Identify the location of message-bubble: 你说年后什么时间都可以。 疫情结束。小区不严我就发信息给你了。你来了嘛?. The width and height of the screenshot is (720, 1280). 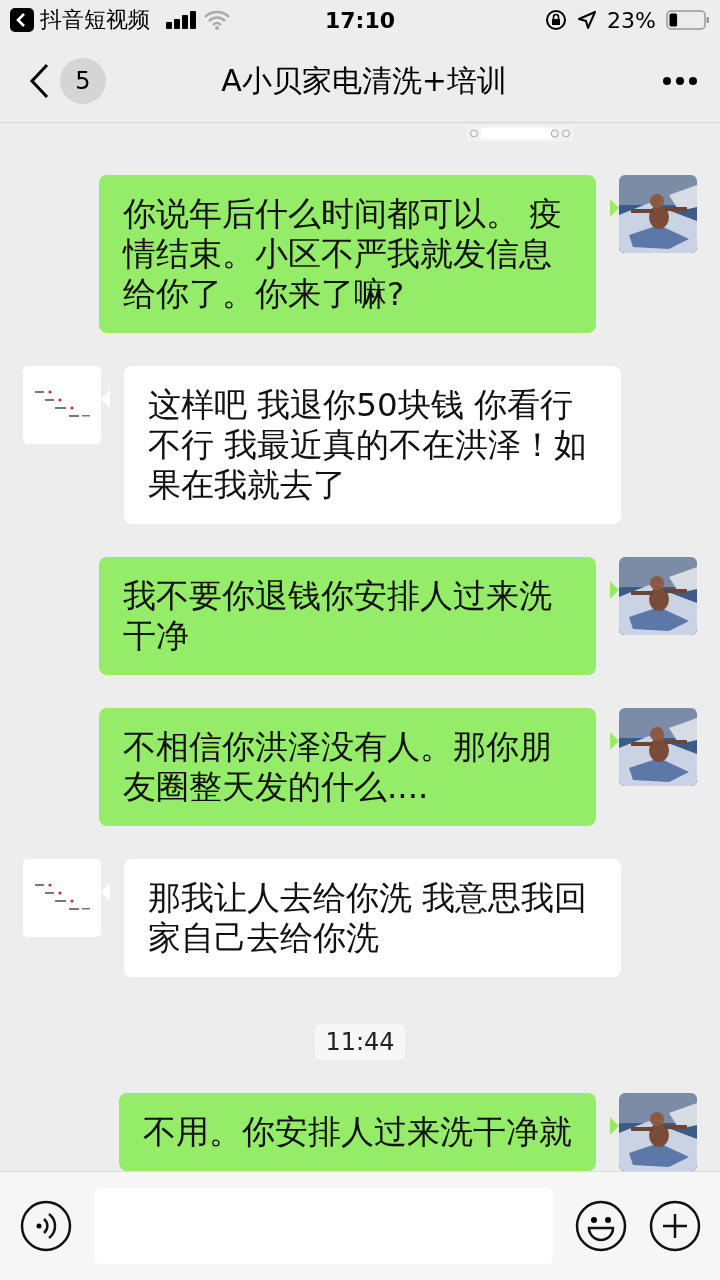
(347, 254).